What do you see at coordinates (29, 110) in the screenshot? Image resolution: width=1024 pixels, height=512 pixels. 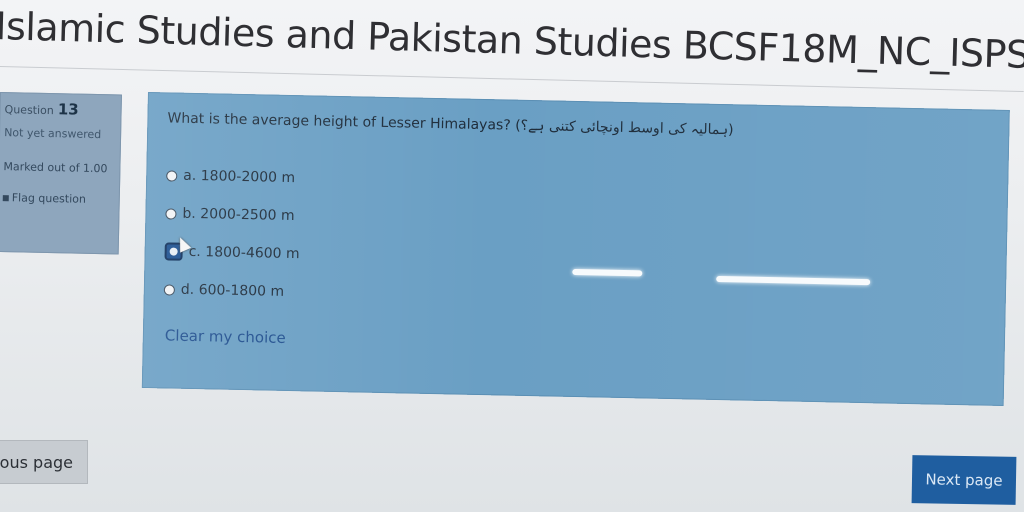 I see `question-number-label: Question` at bounding box center [29, 110].